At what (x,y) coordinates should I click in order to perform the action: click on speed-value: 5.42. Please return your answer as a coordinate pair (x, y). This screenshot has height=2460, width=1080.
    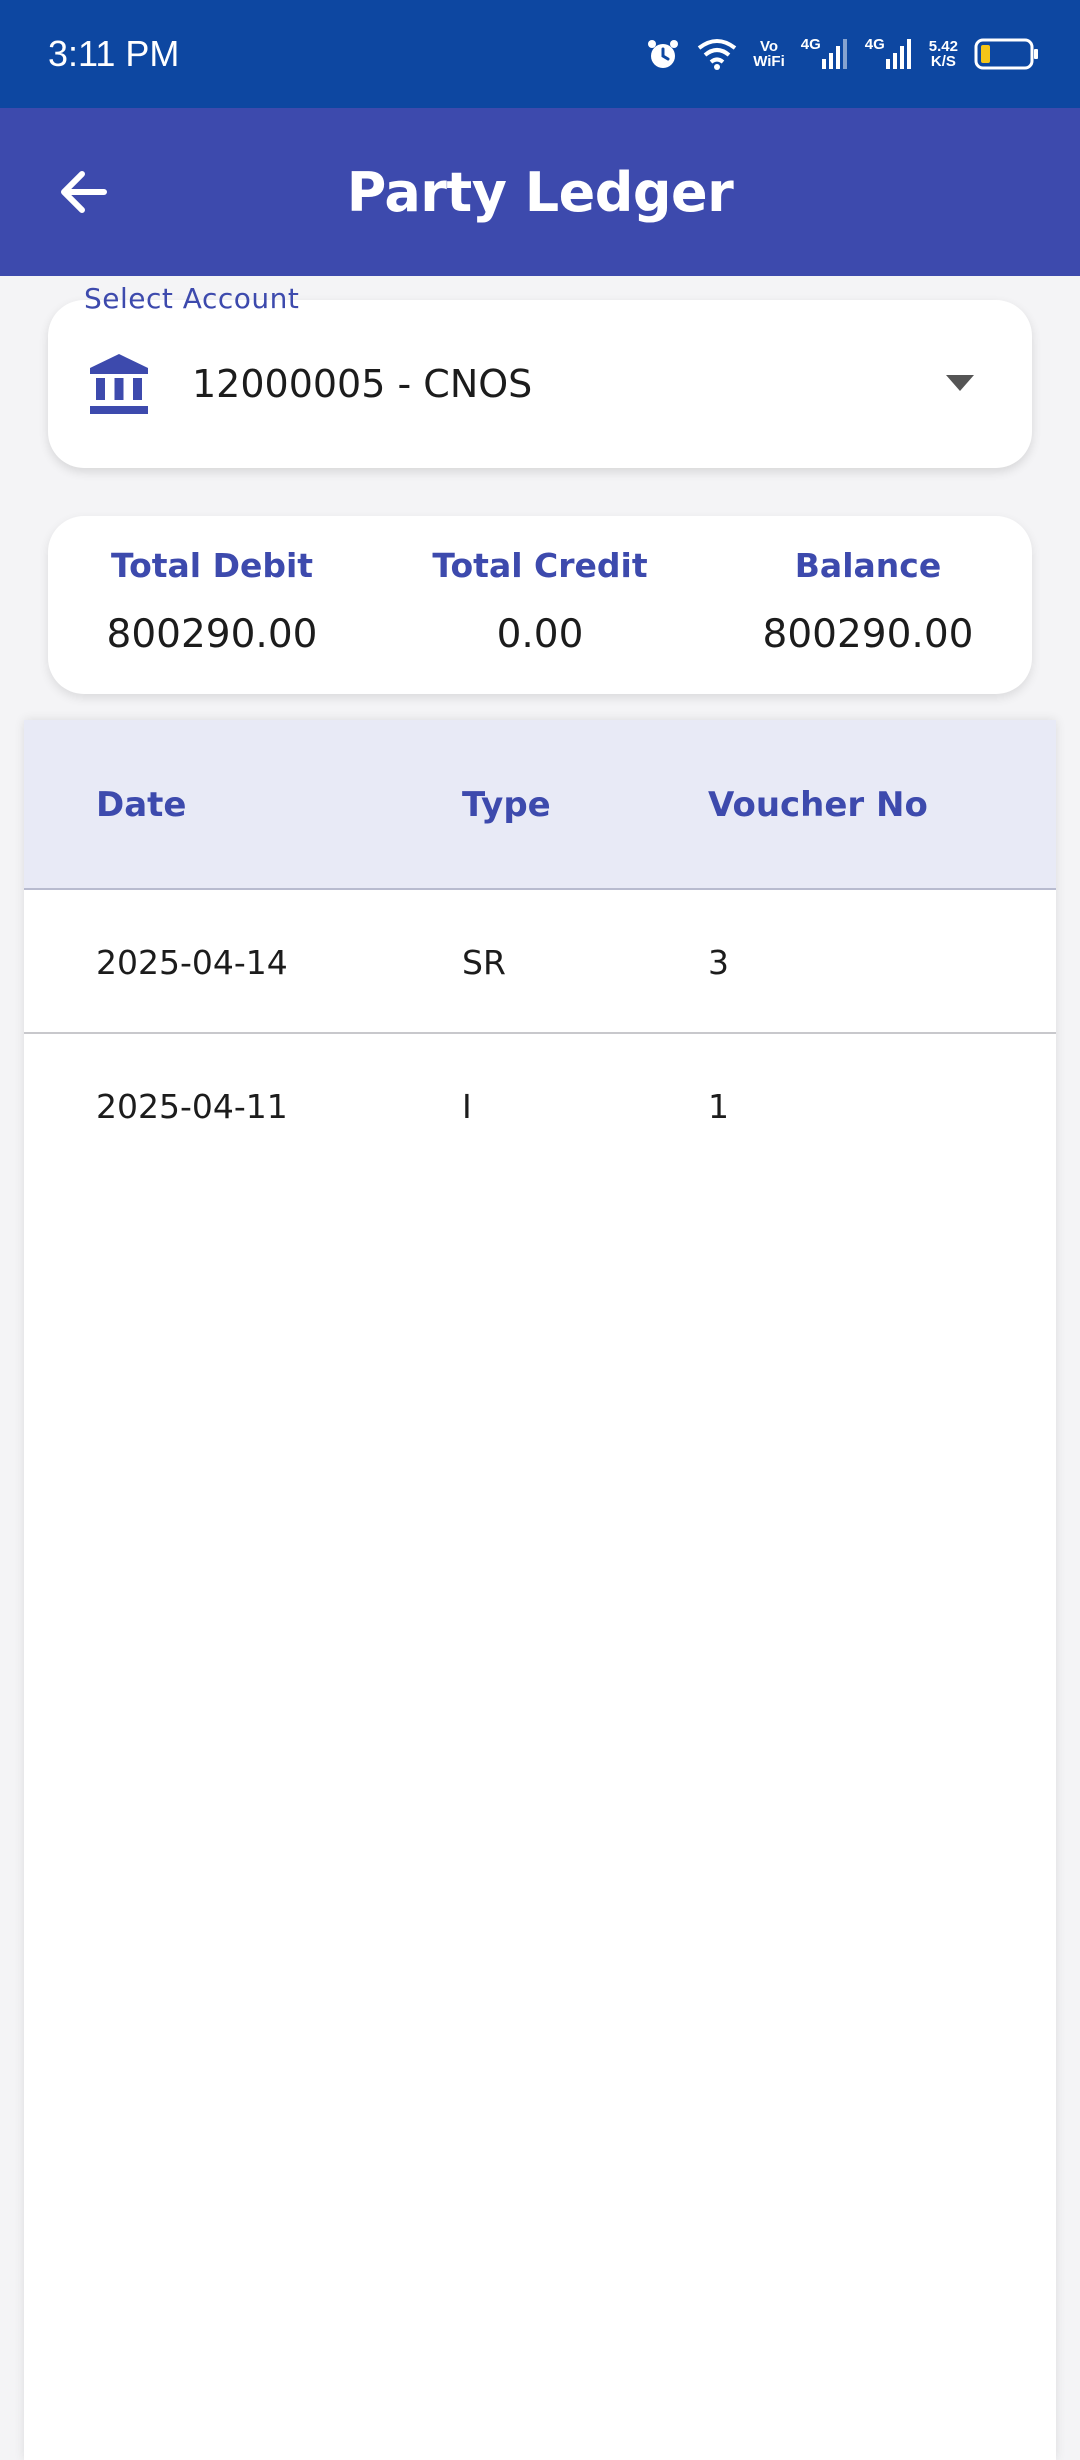
    Looking at the image, I should click on (943, 46).